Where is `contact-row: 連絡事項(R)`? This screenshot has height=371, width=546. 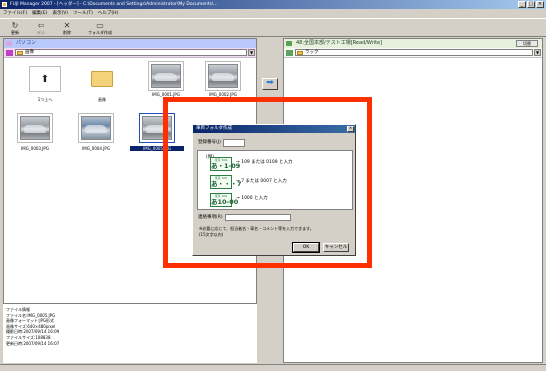 contact-row: 連絡事項(R) is located at coordinates (244, 218).